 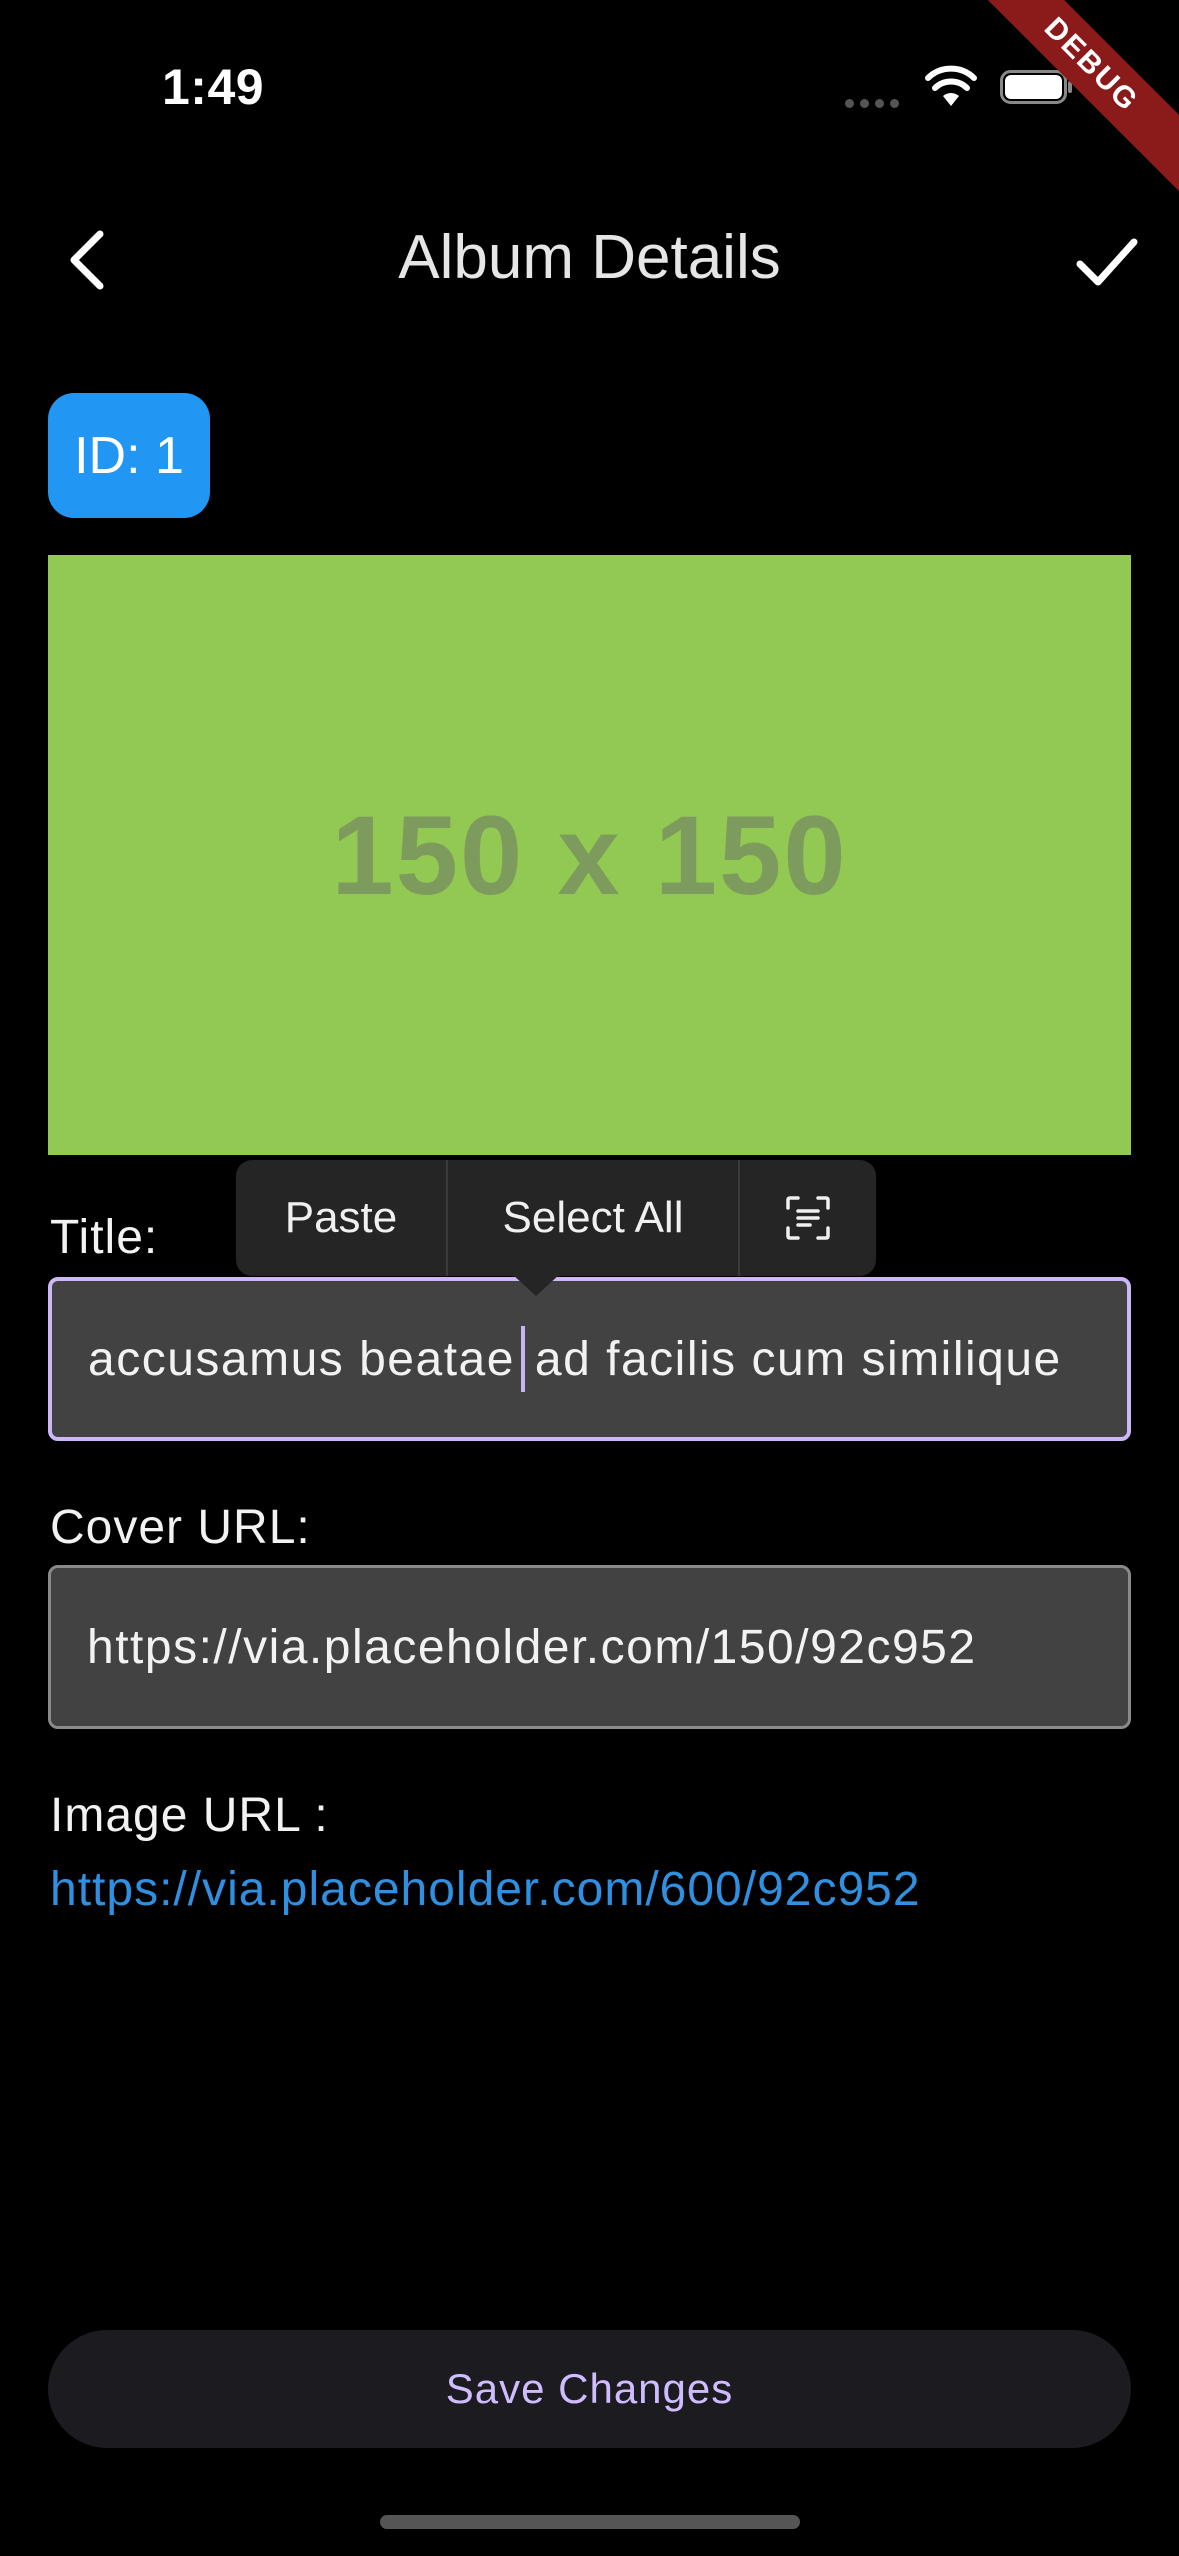 I want to click on scan-text-button, so click(x=808, y=1218).